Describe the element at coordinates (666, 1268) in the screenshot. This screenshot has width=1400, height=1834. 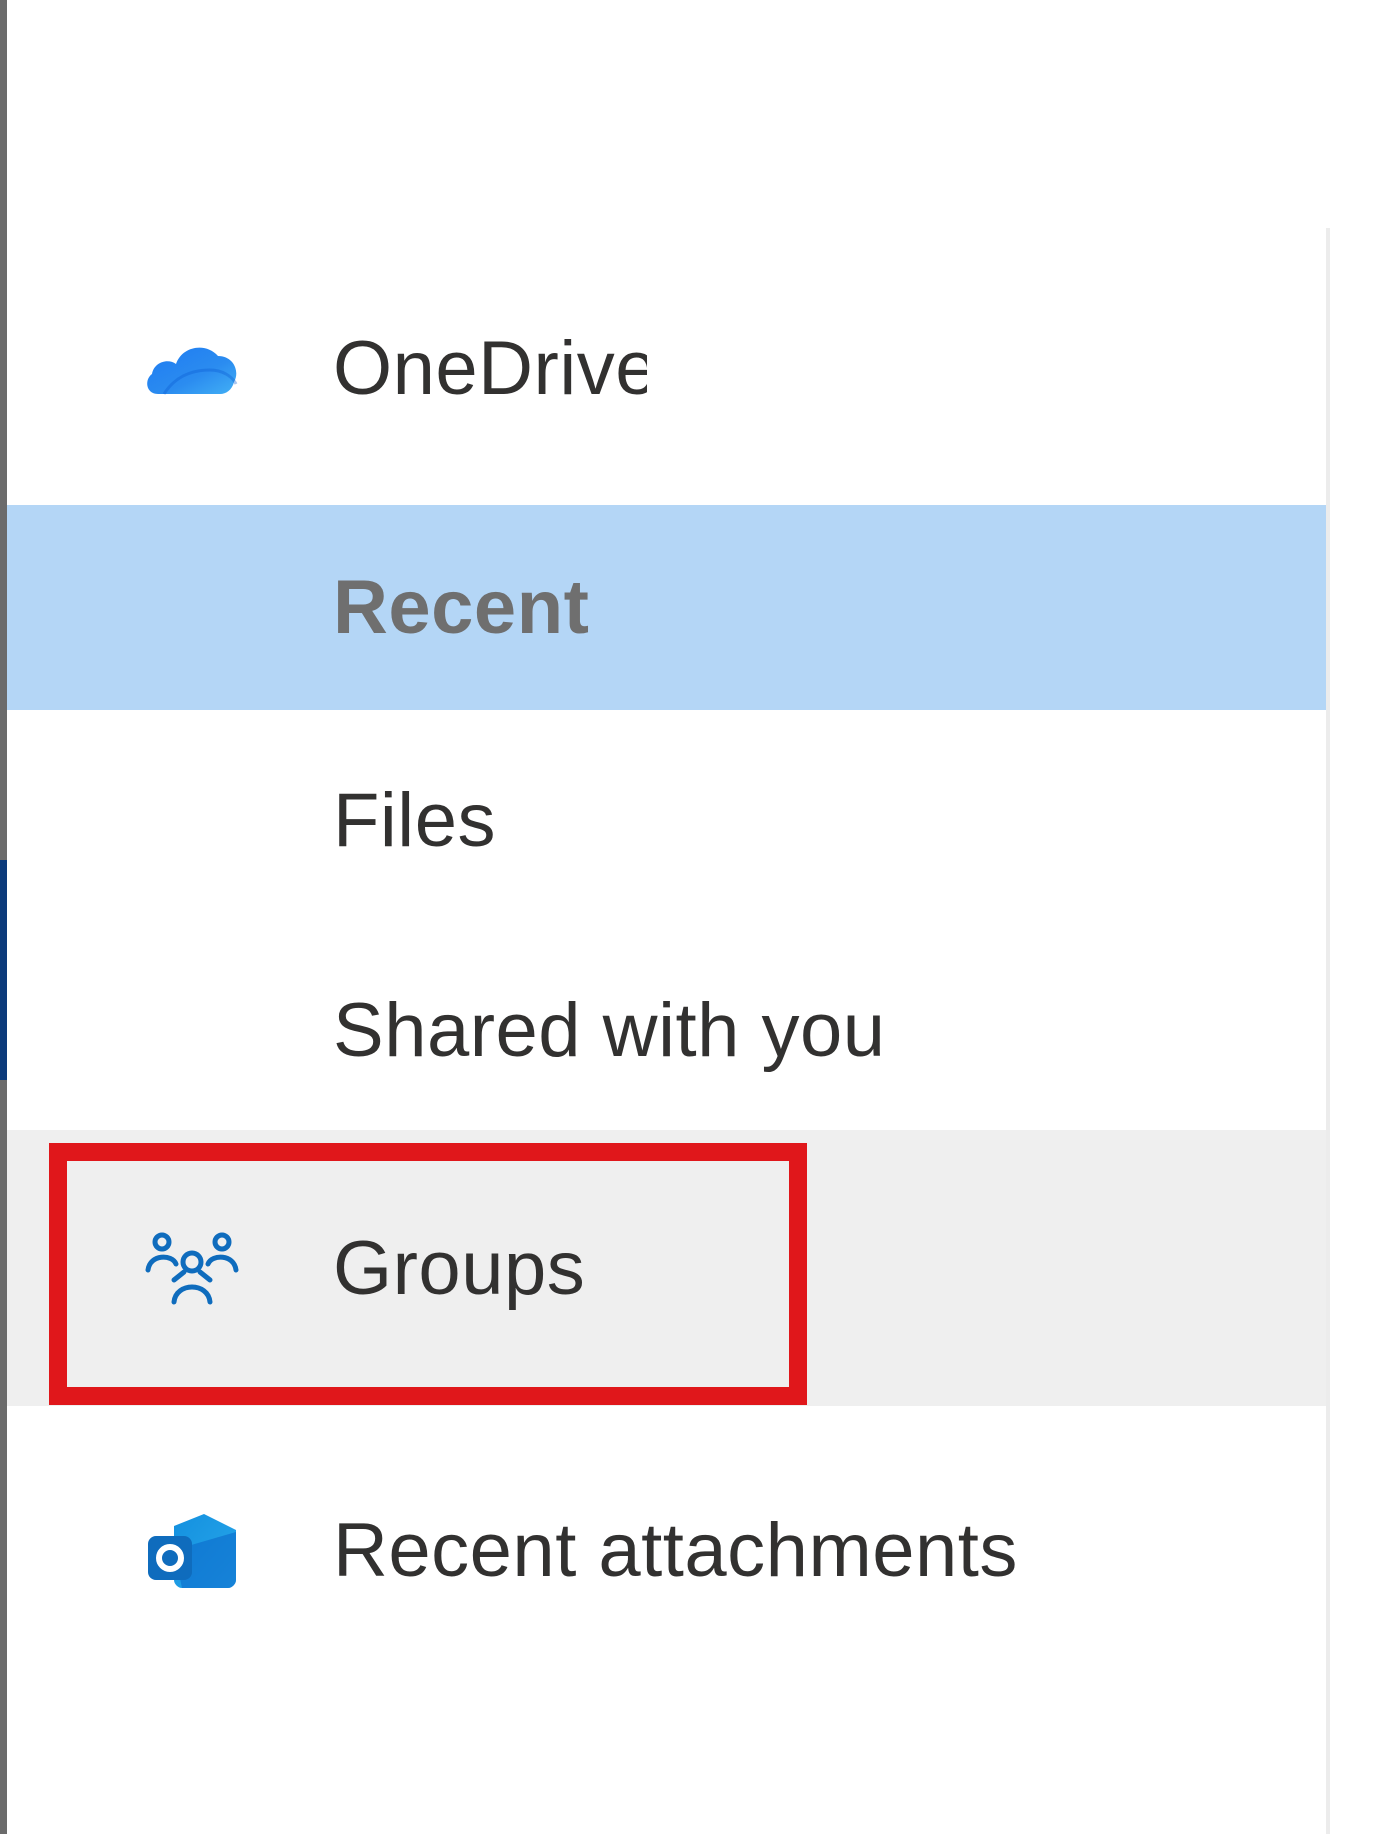
I see `nav-item-groups: Groups` at that location.